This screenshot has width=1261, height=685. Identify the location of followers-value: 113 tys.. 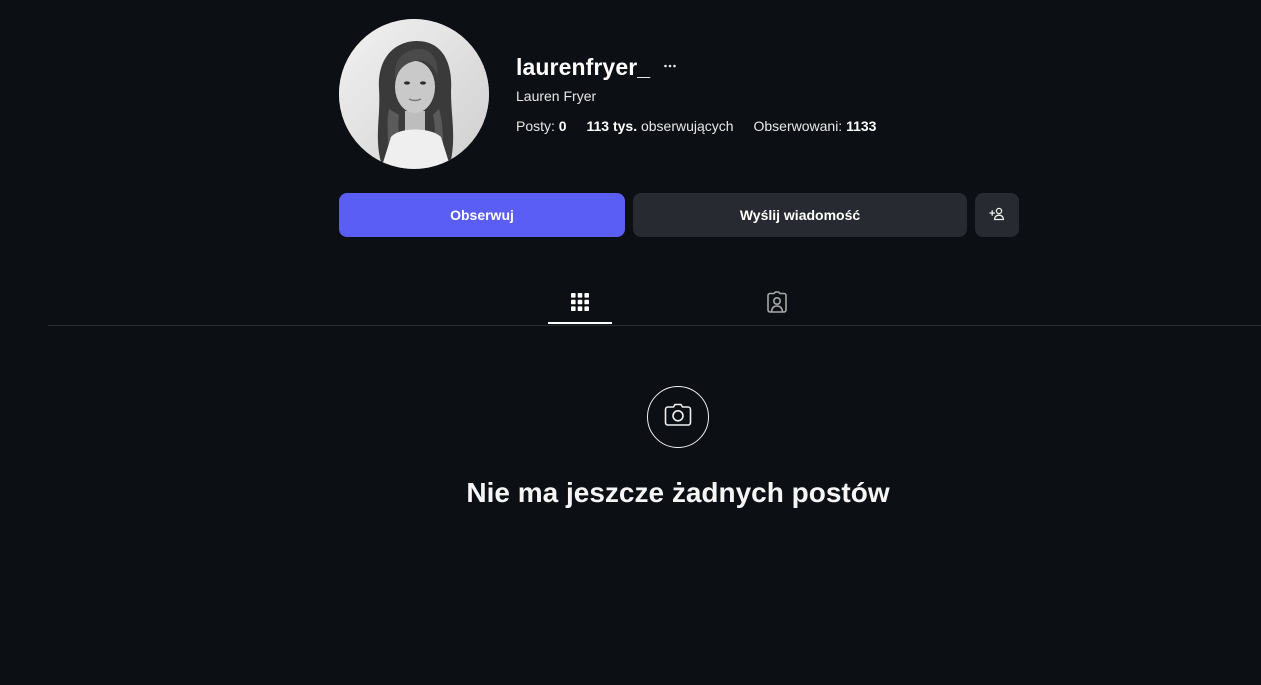
(612, 126).